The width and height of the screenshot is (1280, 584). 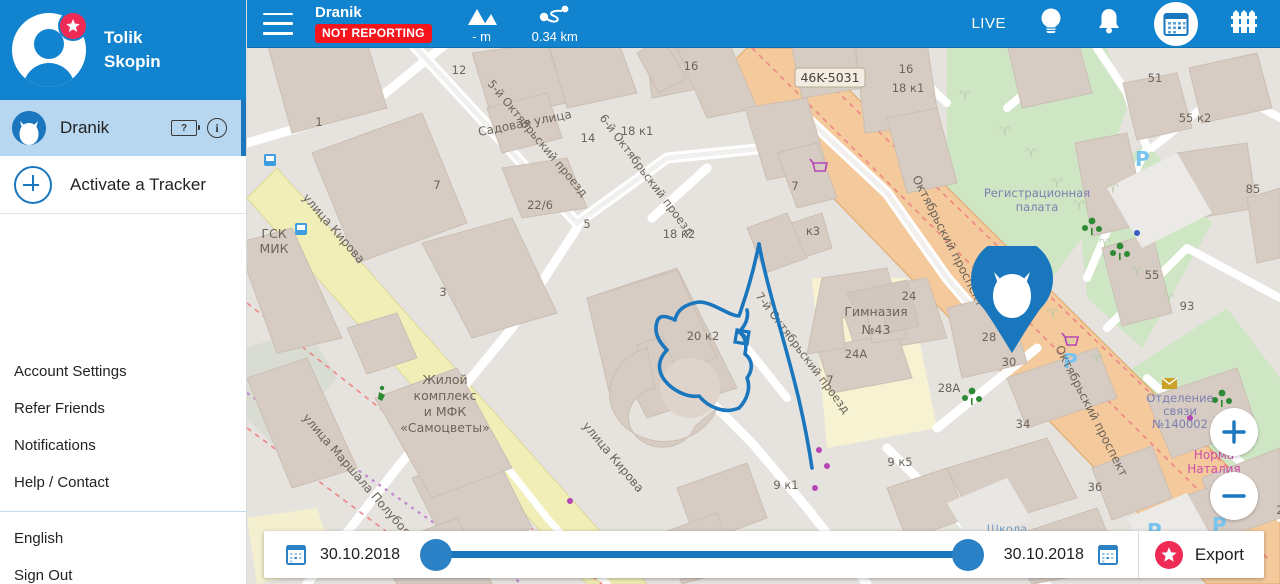 I want to click on zoom-in-button, so click(x=1234, y=432).